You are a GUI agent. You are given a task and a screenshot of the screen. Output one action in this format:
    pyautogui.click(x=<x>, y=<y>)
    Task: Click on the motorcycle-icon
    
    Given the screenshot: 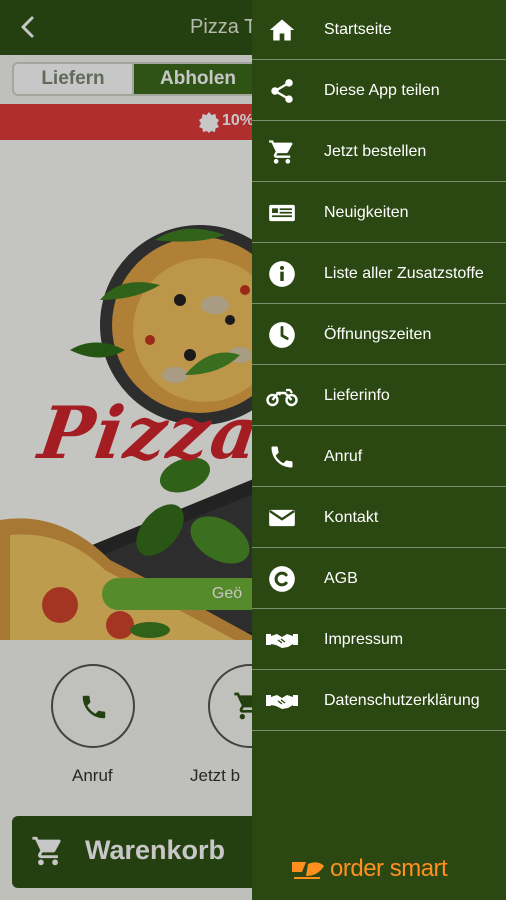 What is the action you would take?
    pyautogui.click(x=282, y=397)
    